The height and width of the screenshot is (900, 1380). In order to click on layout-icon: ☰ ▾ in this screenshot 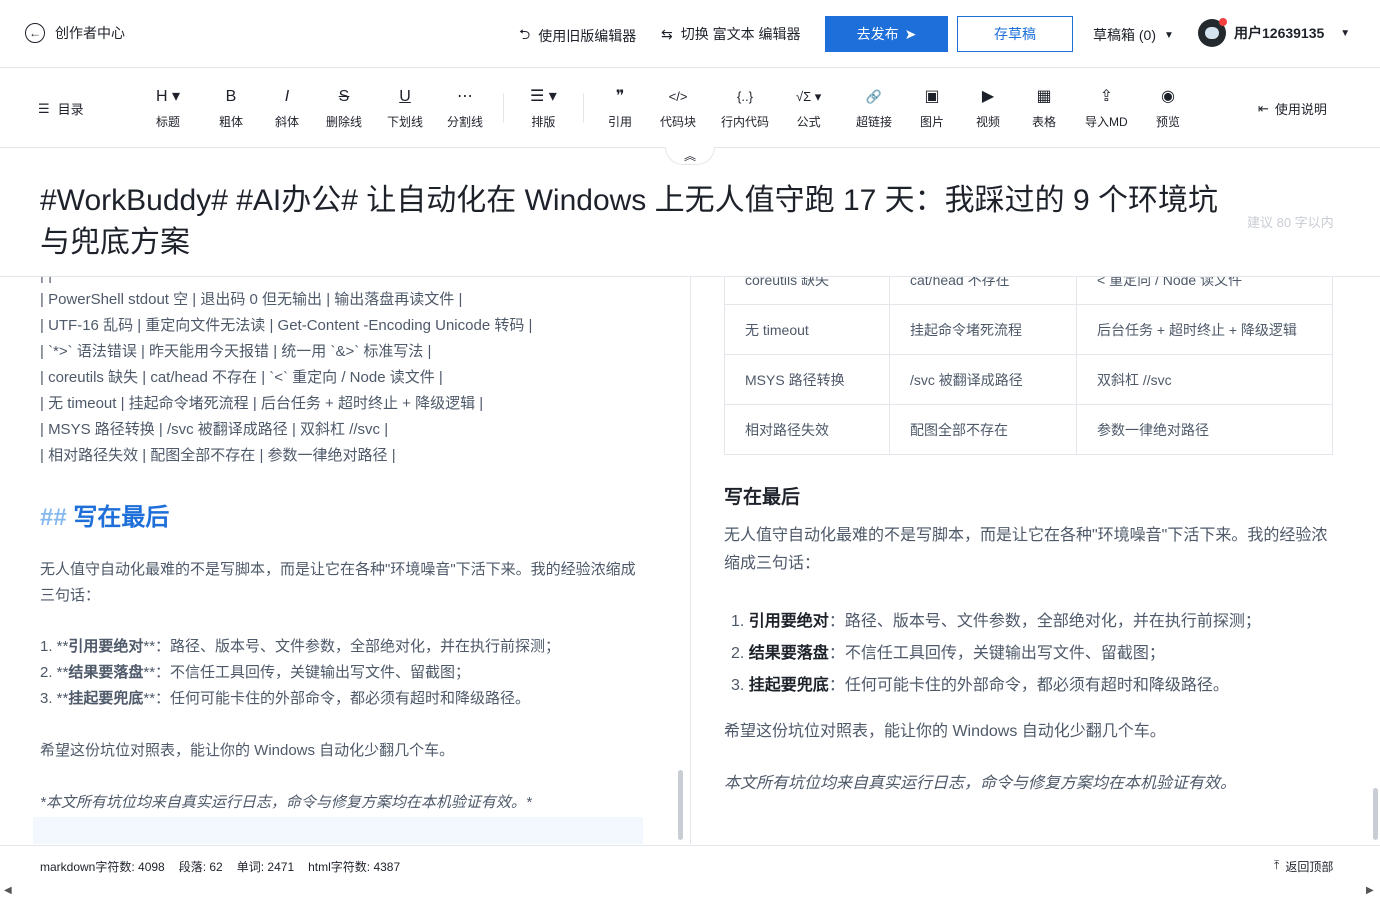, I will do `click(543, 96)`.